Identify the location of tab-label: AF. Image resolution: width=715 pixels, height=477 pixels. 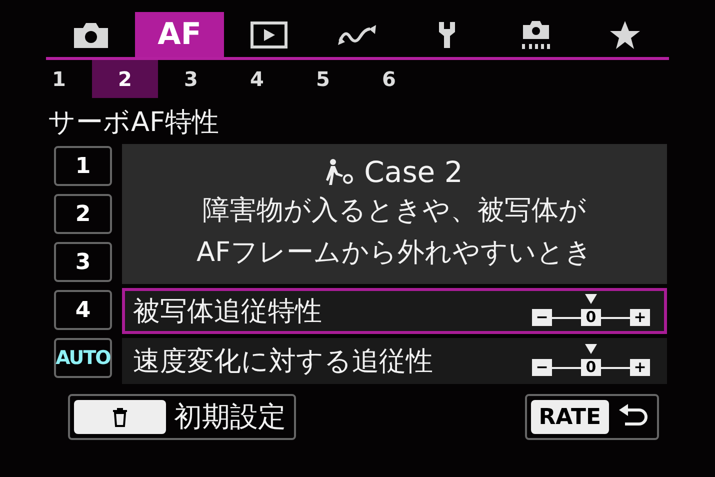
(180, 34).